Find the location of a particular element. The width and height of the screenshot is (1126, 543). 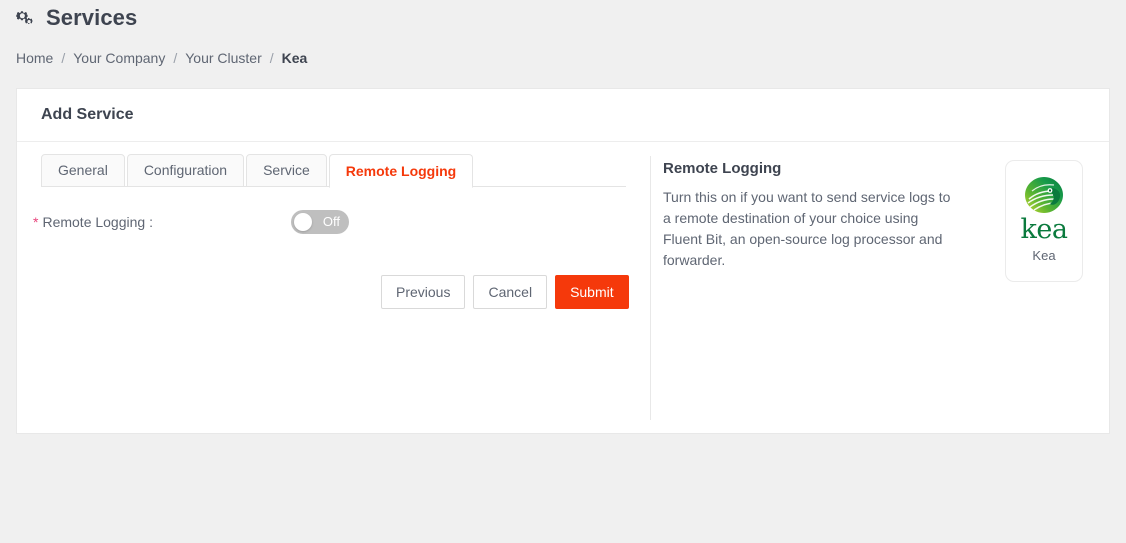

kea-wordmark: kea is located at coordinates (1044, 229).